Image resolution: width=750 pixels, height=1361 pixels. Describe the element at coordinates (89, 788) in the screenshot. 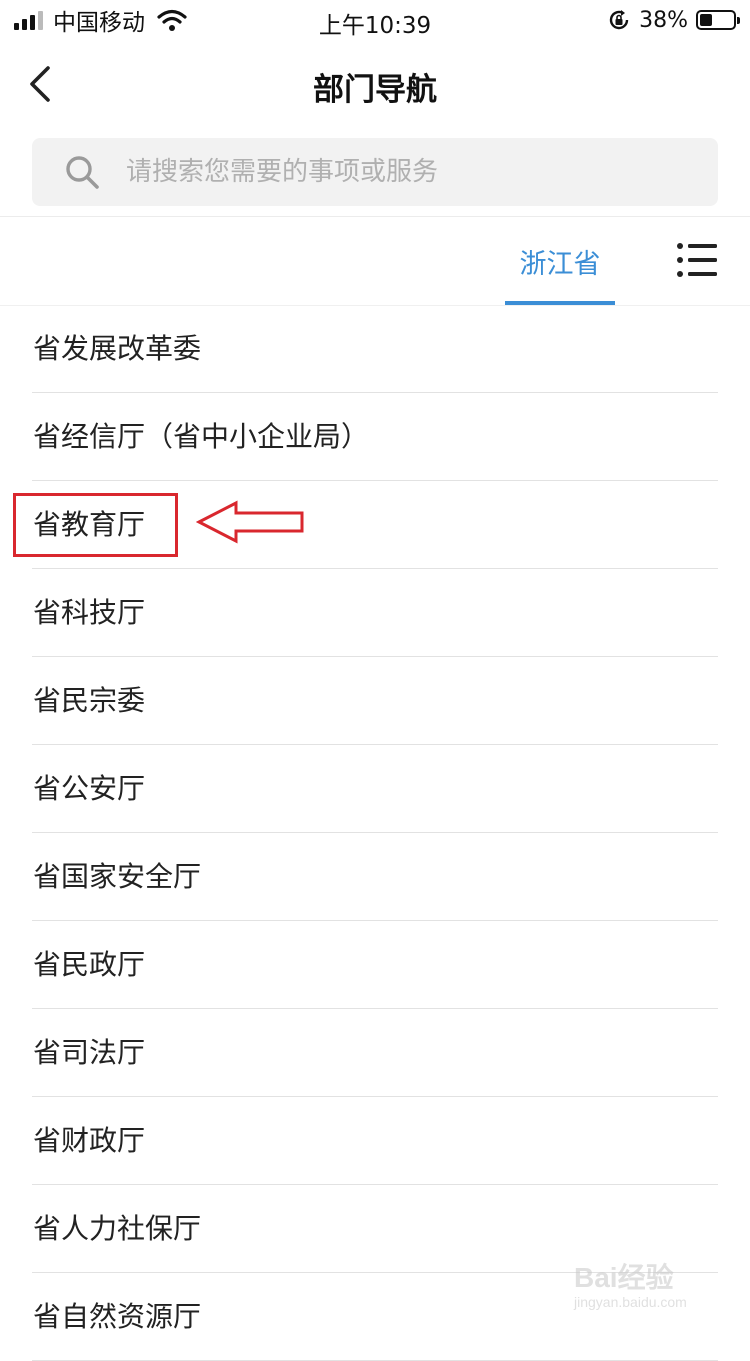

I see `department-label: 省公安厅` at that location.